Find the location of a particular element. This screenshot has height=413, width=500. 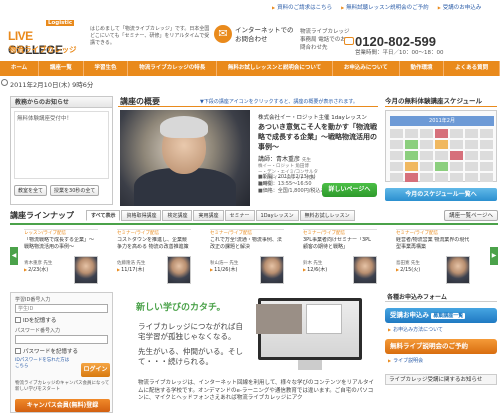

course-category: セミナー/ライブ配信 is located at coordinates (417, 233).